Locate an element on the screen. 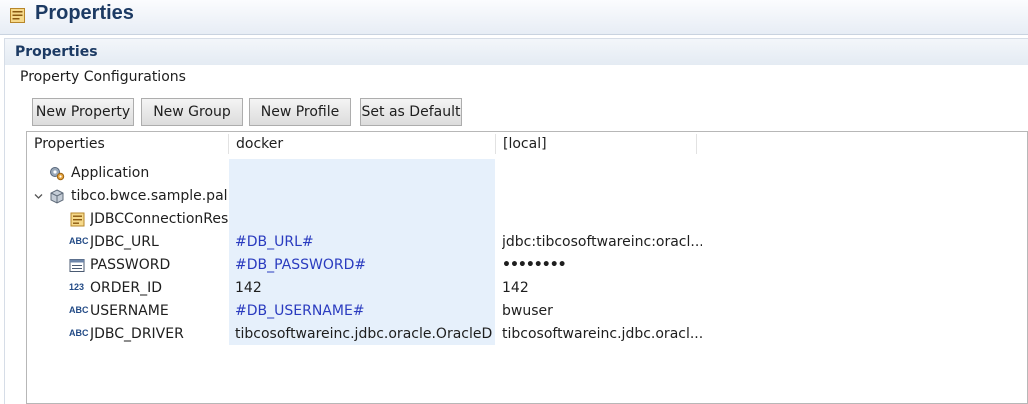 This screenshot has height=404, width=1028. view-title: Properties is located at coordinates (84, 13).